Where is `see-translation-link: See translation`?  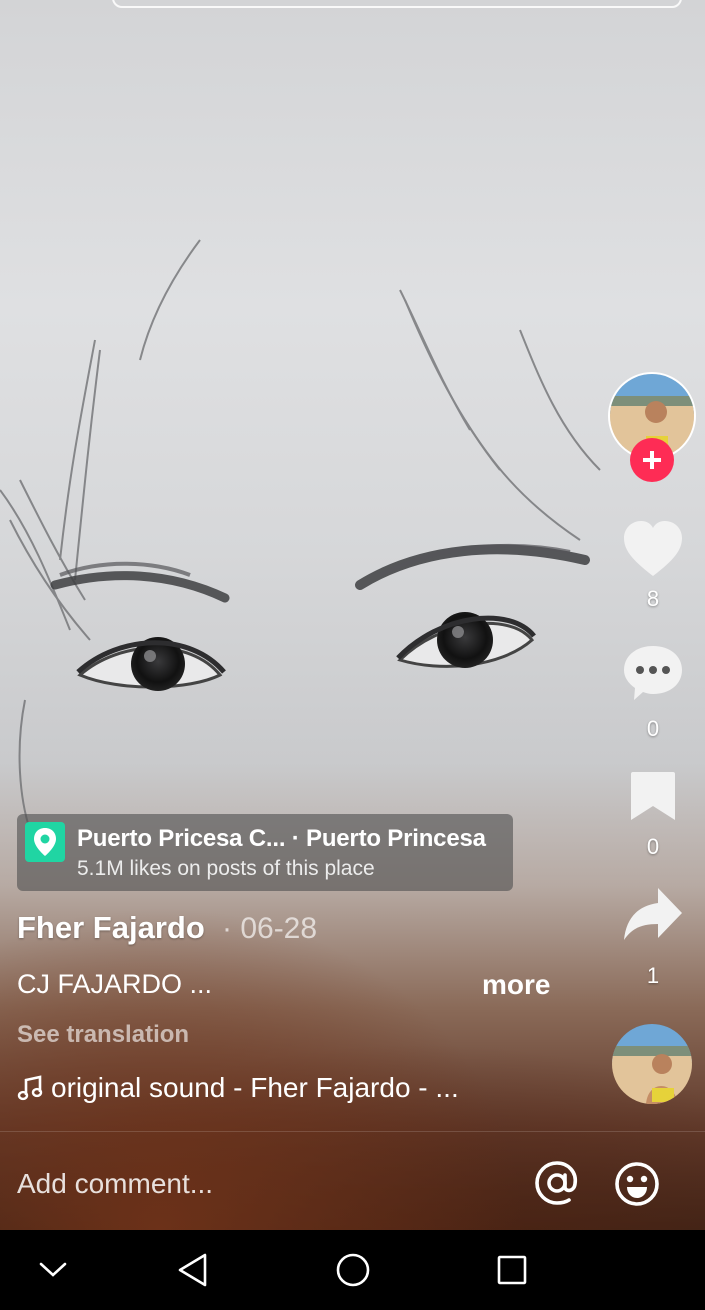 see-translation-link: See translation is located at coordinates (103, 1035).